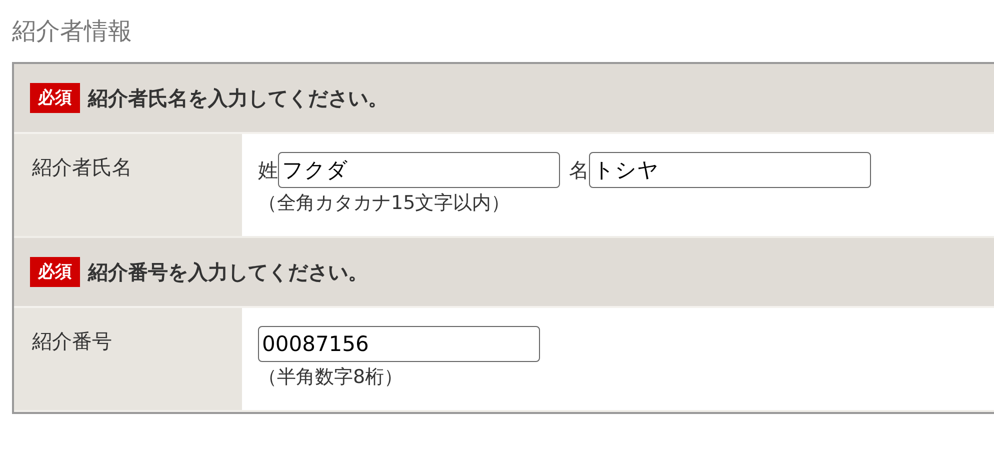 This screenshot has width=994, height=464. Describe the element at coordinates (72, 31) in the screenshot. I see `section-title: 紹介者情報` at that location.